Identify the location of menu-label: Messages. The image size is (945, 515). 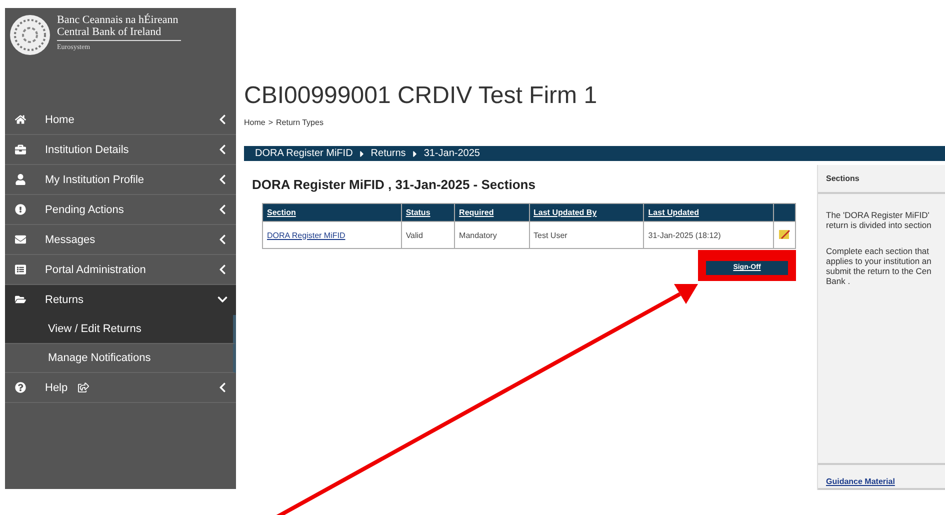
(70, 240).